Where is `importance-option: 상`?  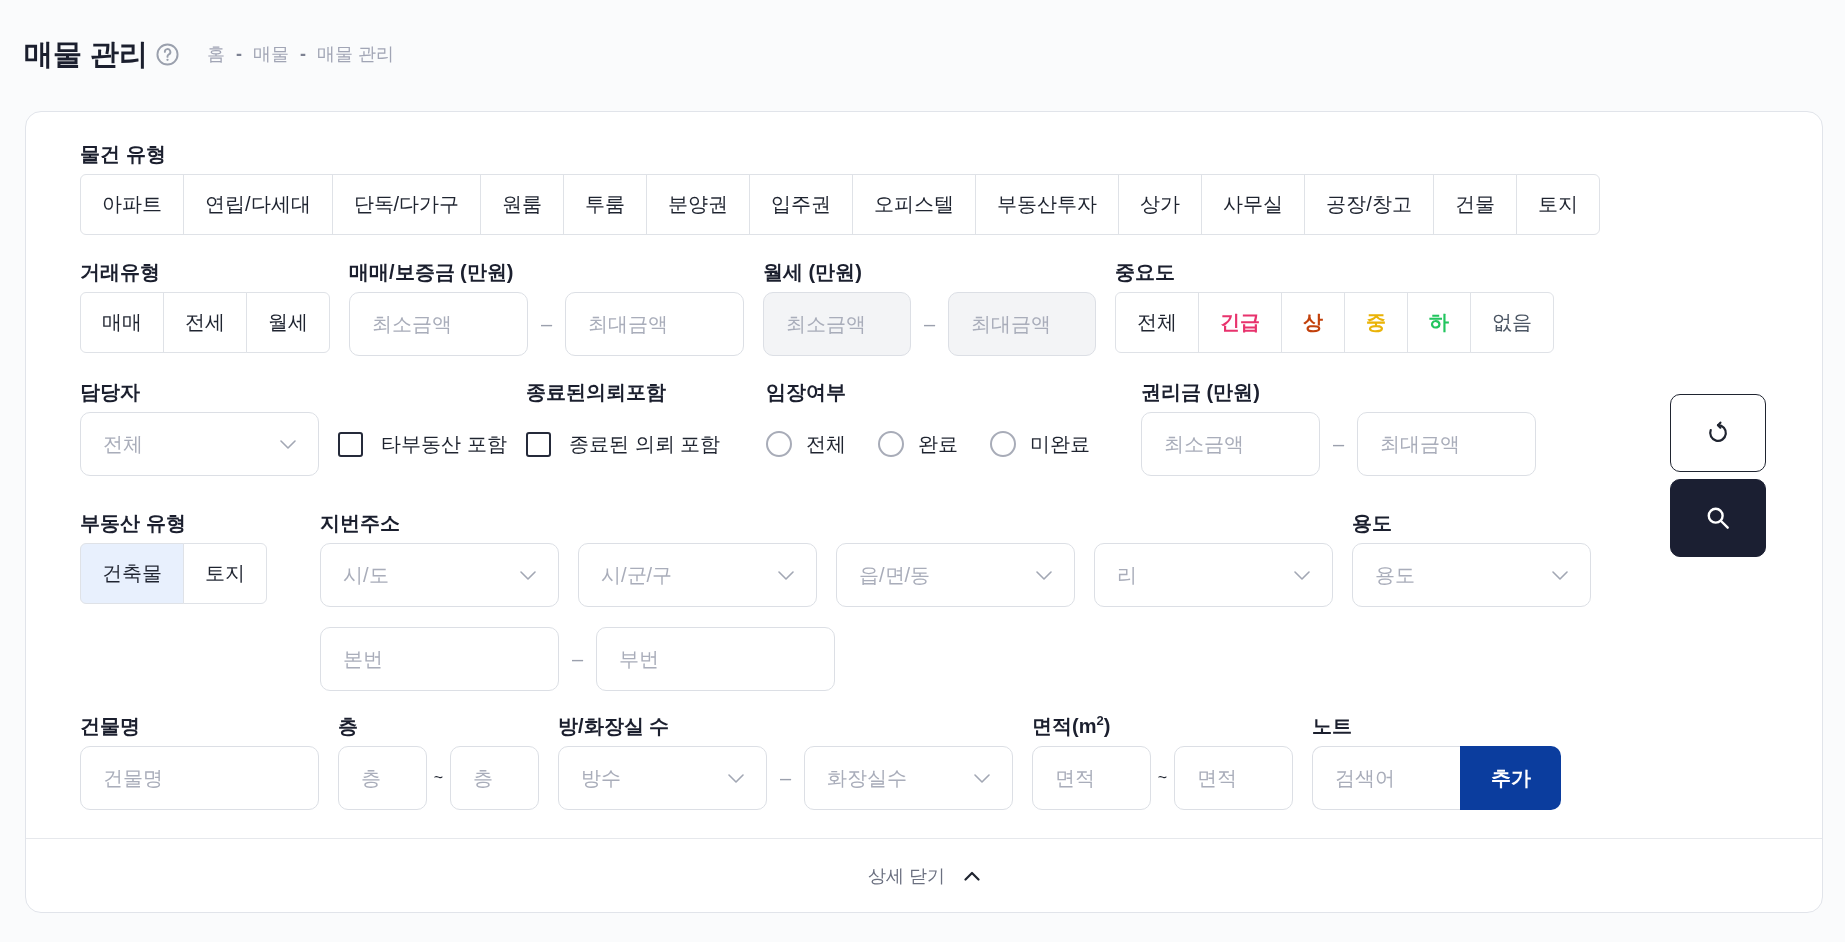
importance-option: 상 is located at coordinates (1313, 322).